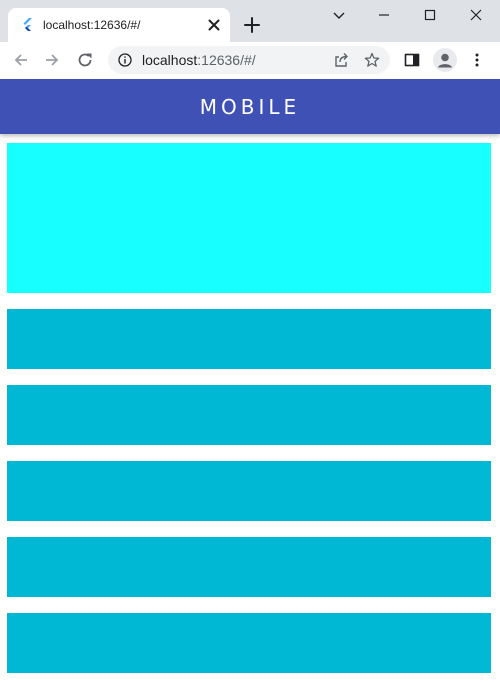 This screenshot has height=682, width=500. I want to click on star-icon, so click(372, 60).